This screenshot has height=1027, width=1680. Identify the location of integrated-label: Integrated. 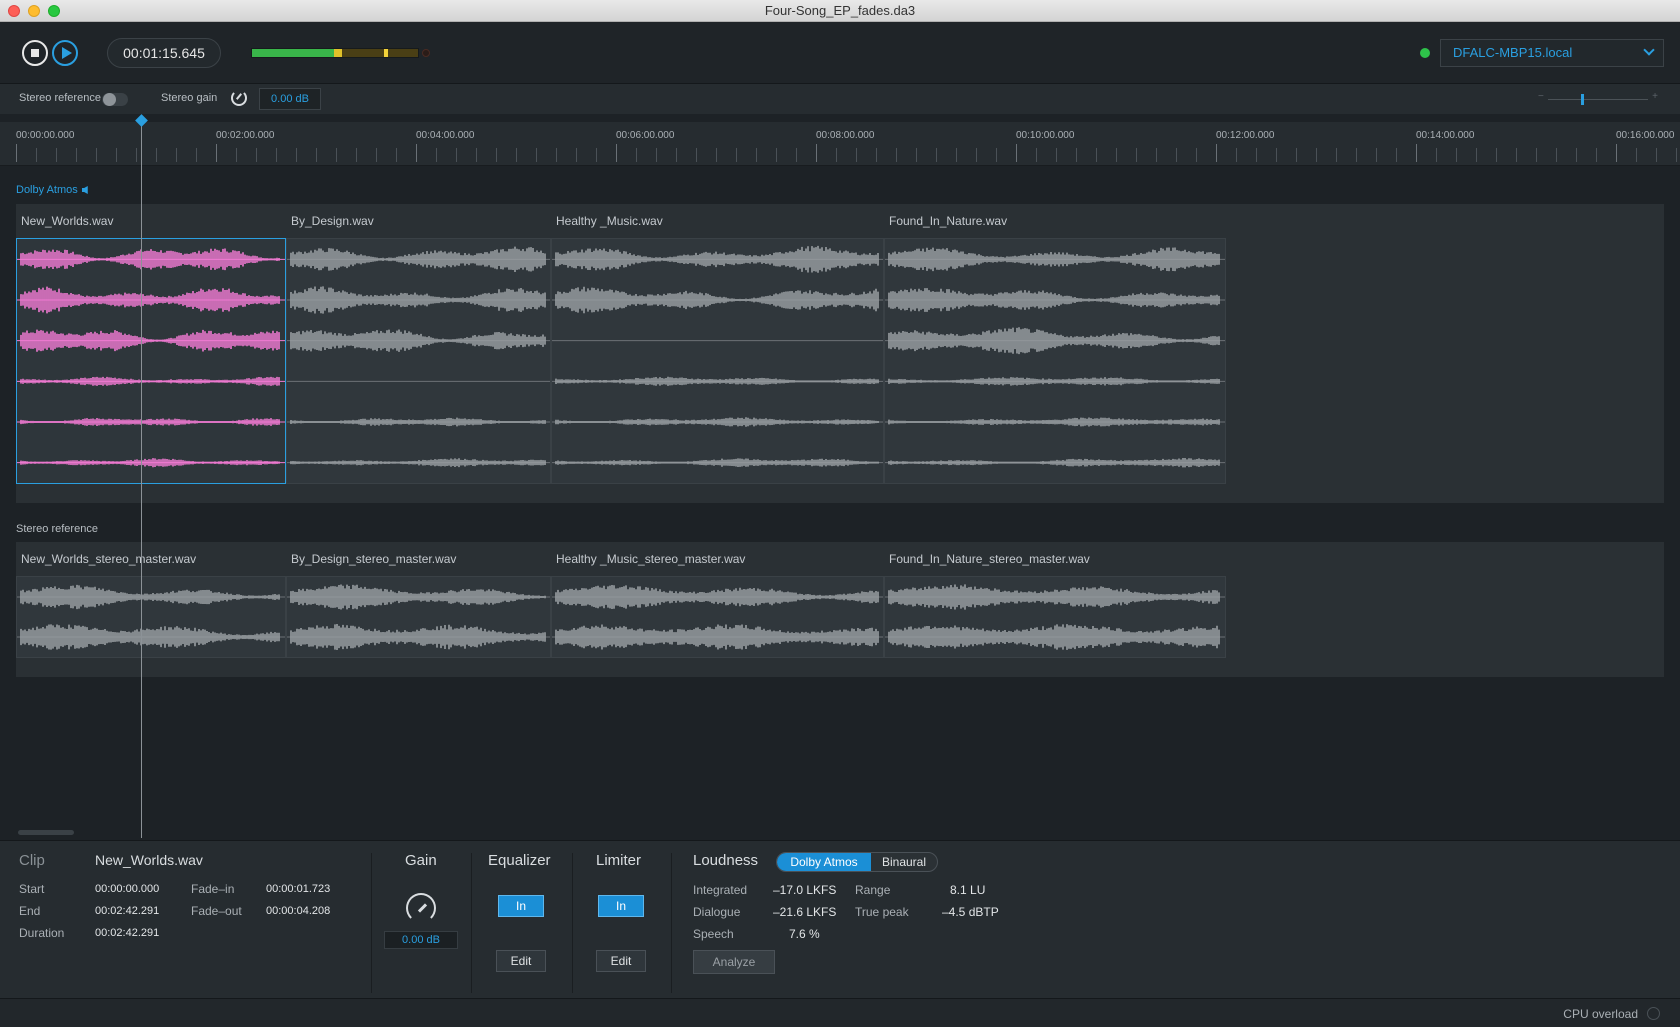
(720, 890).